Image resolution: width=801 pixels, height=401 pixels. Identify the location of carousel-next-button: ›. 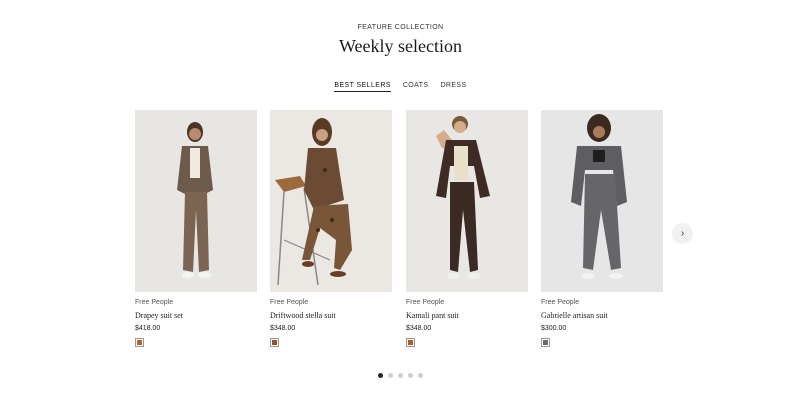
(682, 233).